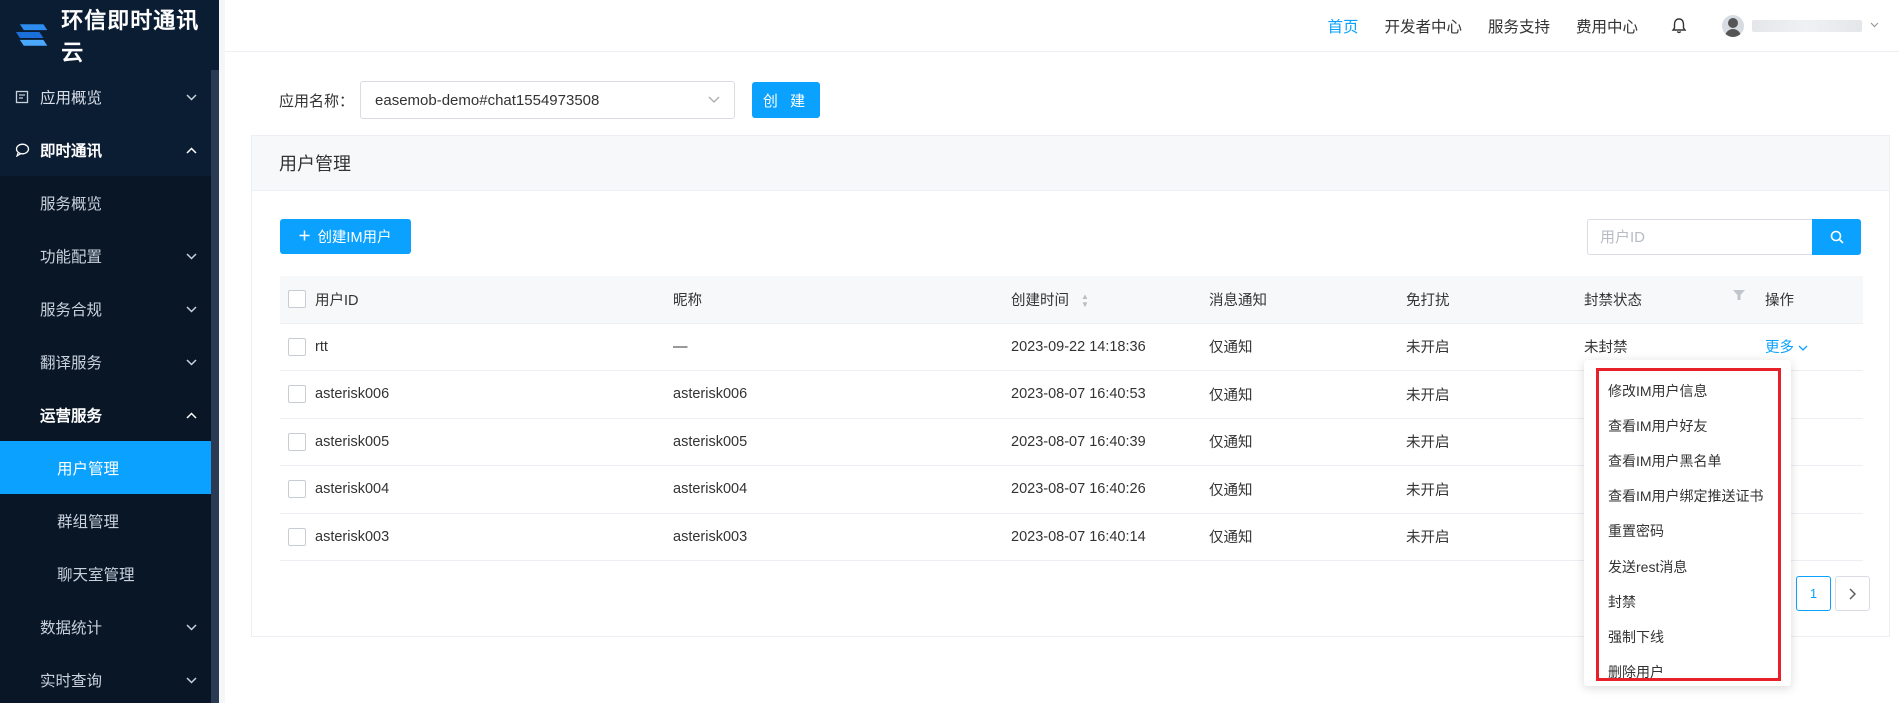 This screenshot has width=1899, height=703. Describe the element at coordinates (109, 96) in the screenshot. I see `sidebar-item-app-overview: 应用概览` at that location.